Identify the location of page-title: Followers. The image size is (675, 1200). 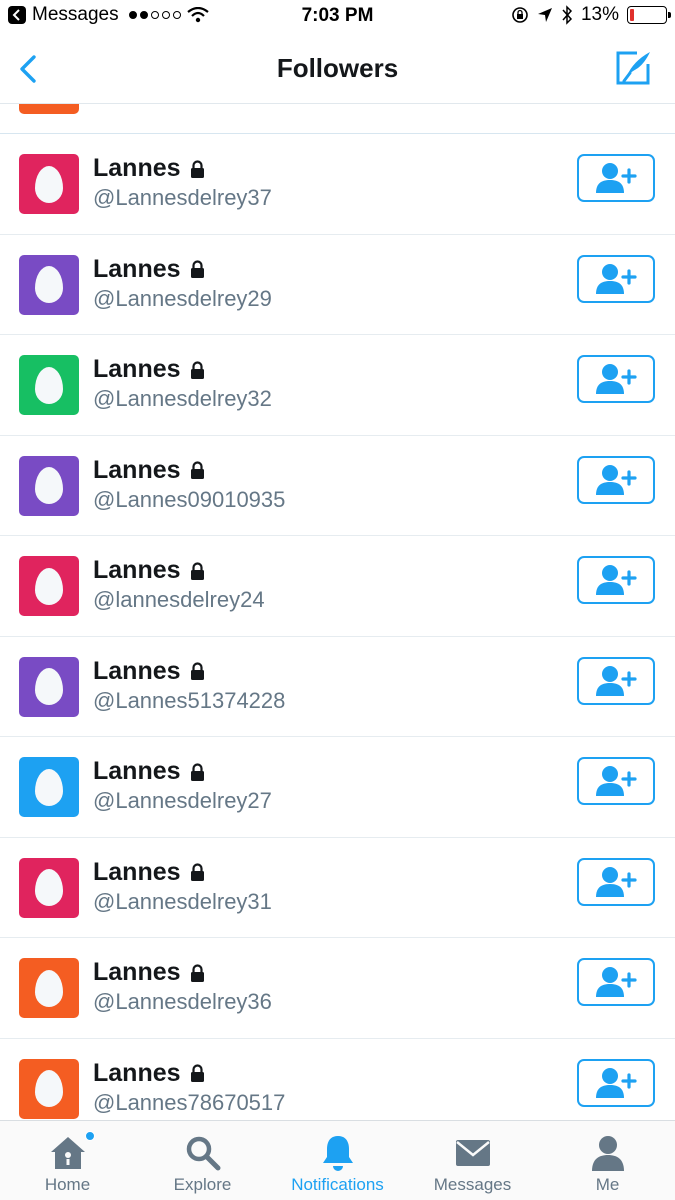
(337, 68).